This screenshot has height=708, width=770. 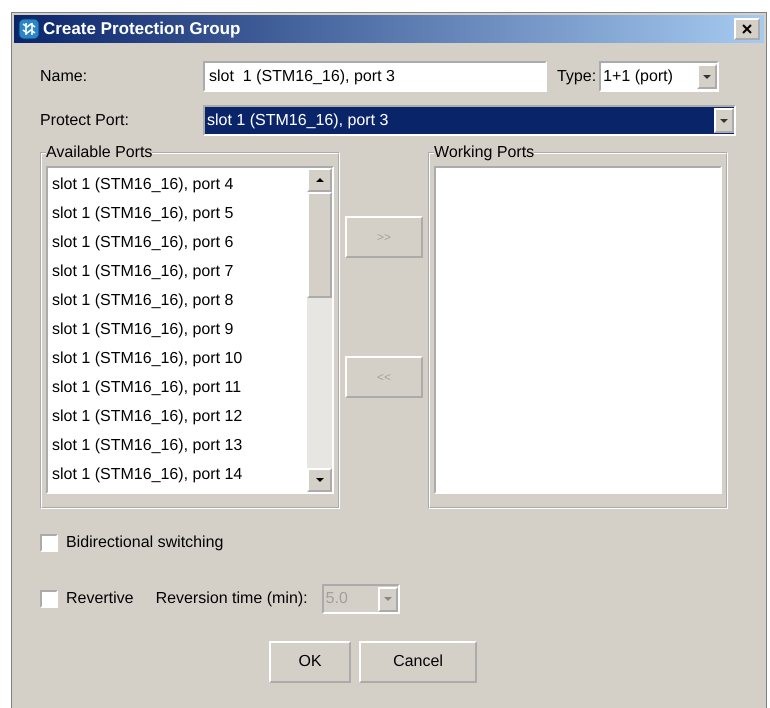 I want to click on list-item: slot 1 (STM16_16), port 4, so click(x=177, y=184).